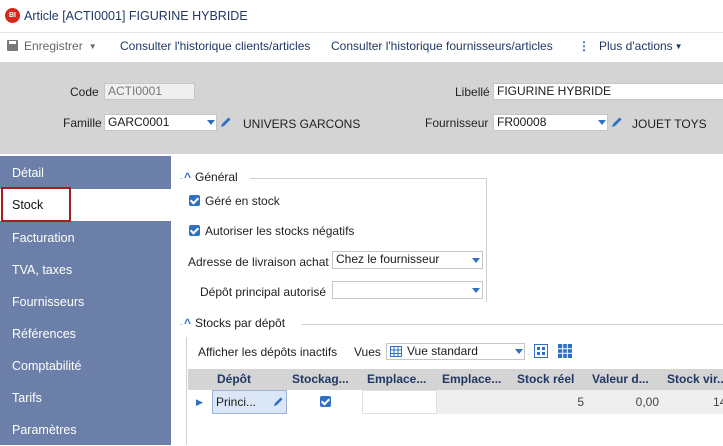  Describe the element at coordinates (302, 124) in the screenshot. I see `famille-description: UNIVERS GARCONS` at that location.